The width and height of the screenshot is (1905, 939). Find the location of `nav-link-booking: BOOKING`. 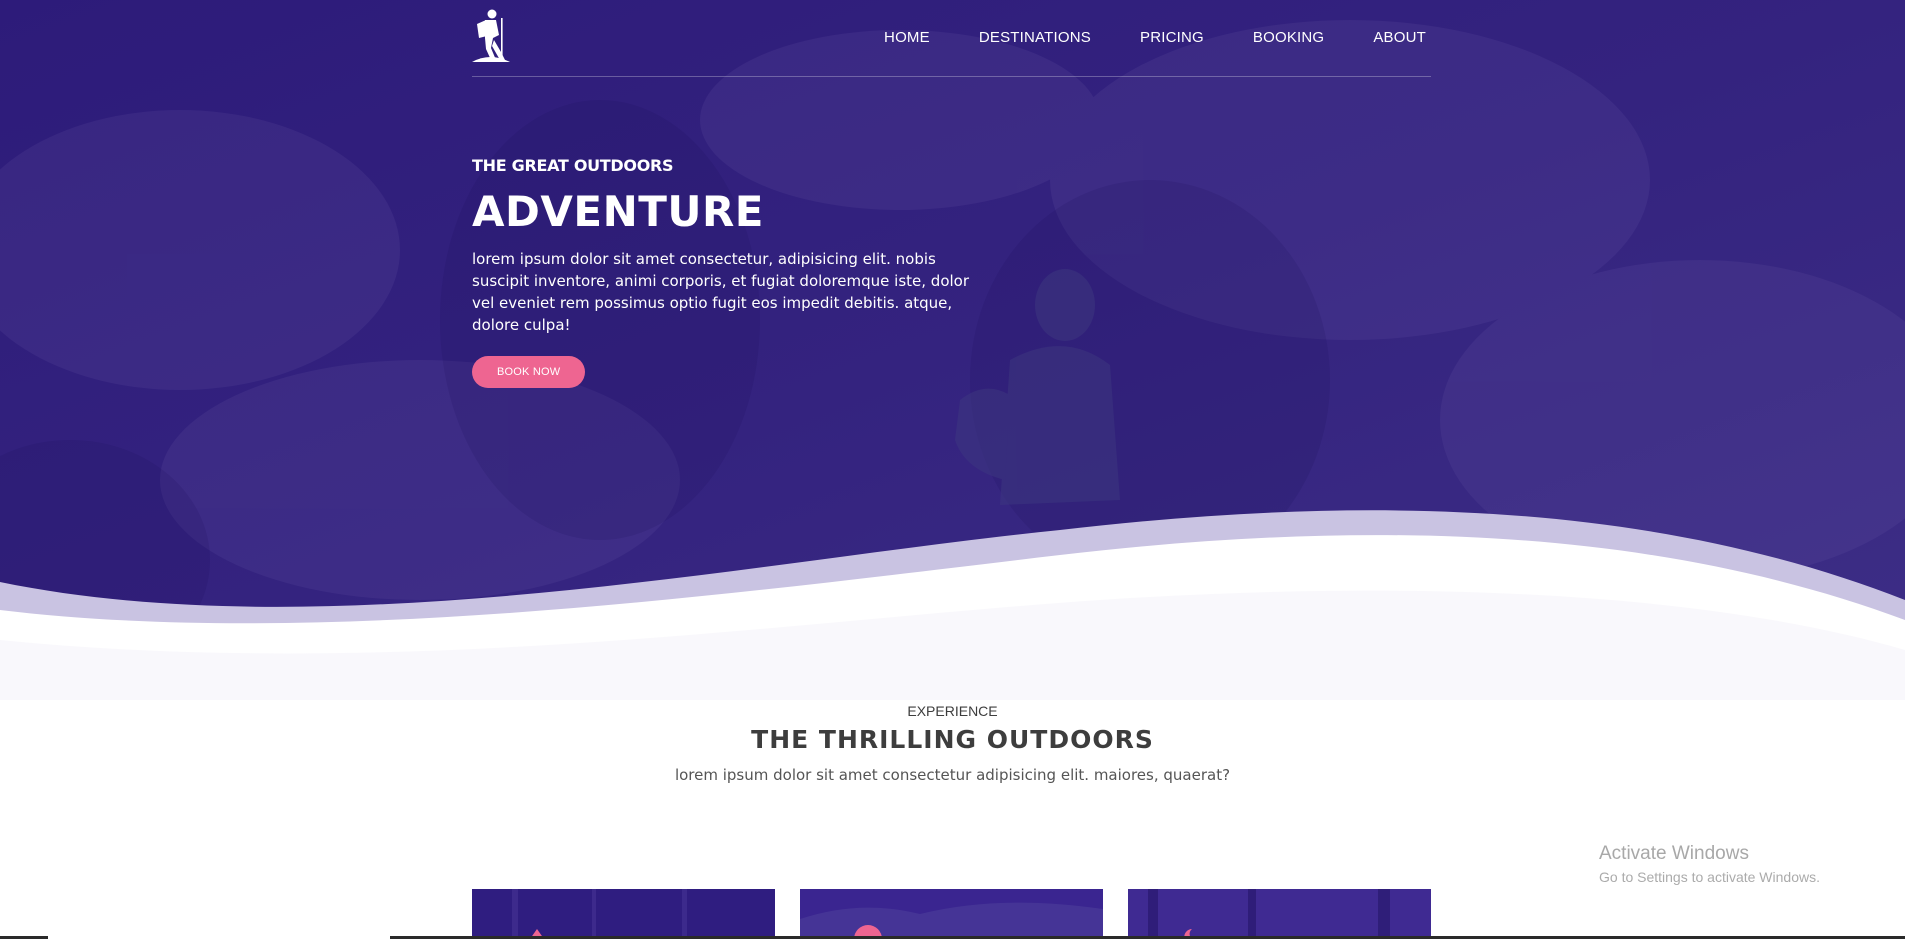

nav-link-booking: BOOKING is located at coordinates (1288, 37).